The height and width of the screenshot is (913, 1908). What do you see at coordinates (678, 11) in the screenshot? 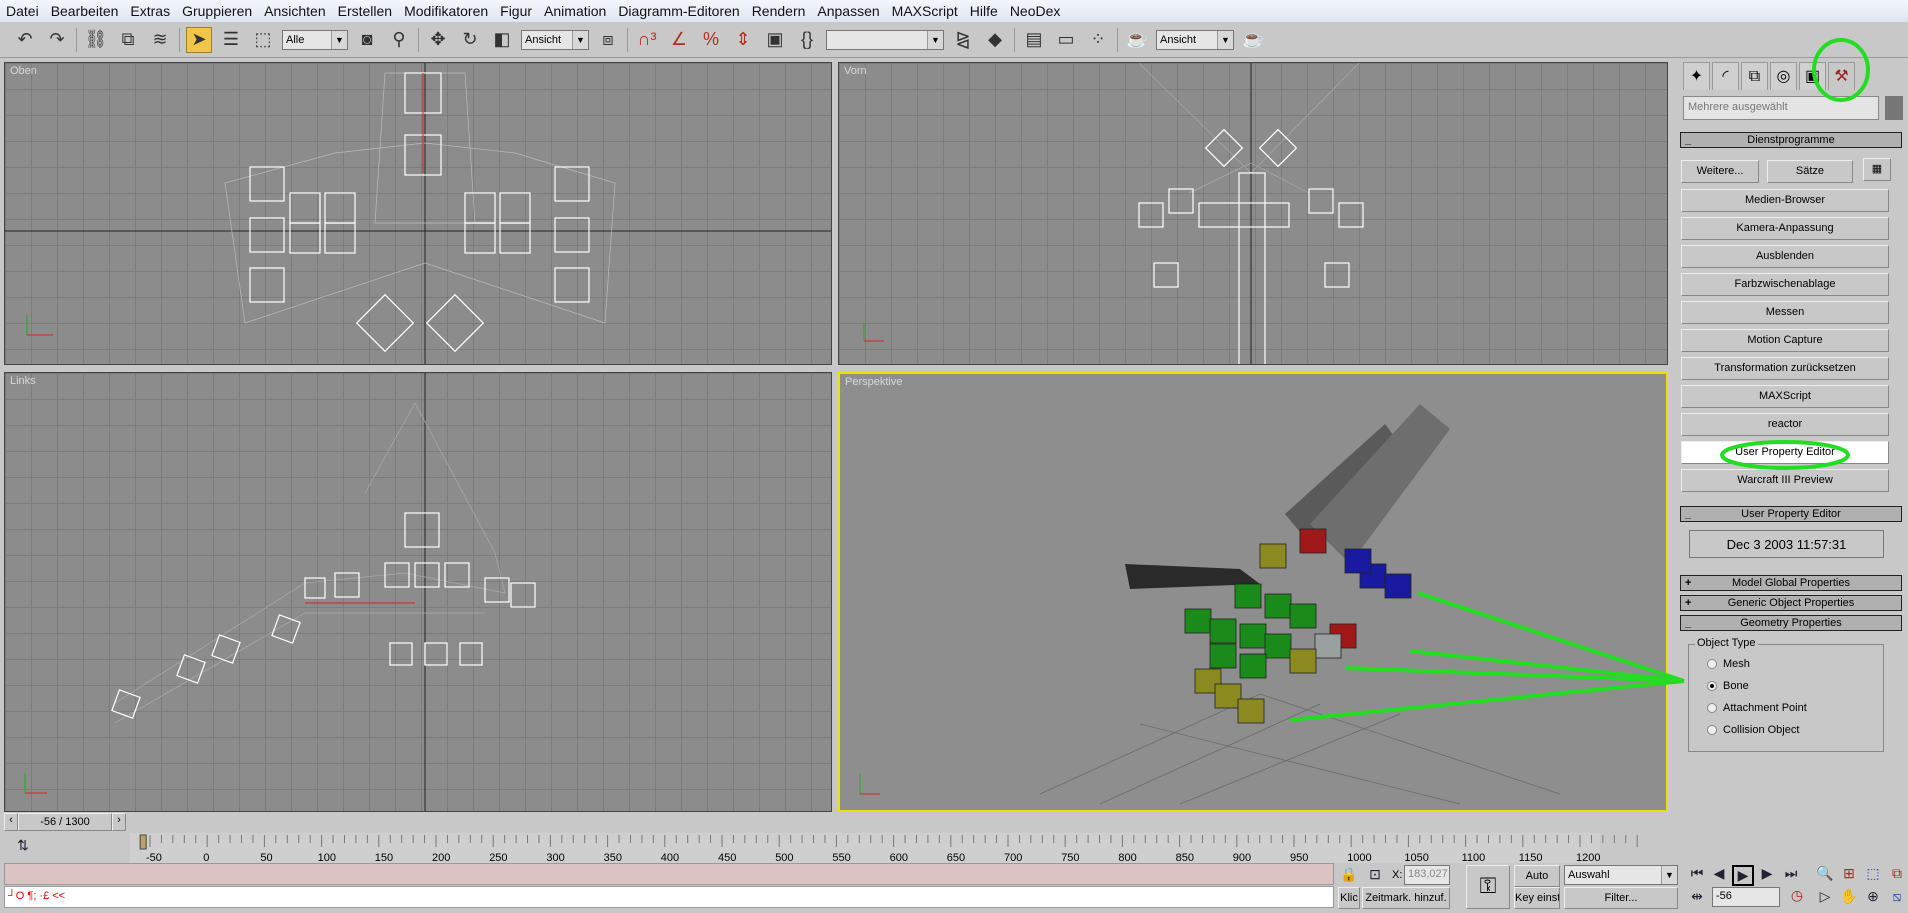
I see `menu-diagramm-editoren: Diagramm-Editoren` at bounding box center [678, 11].